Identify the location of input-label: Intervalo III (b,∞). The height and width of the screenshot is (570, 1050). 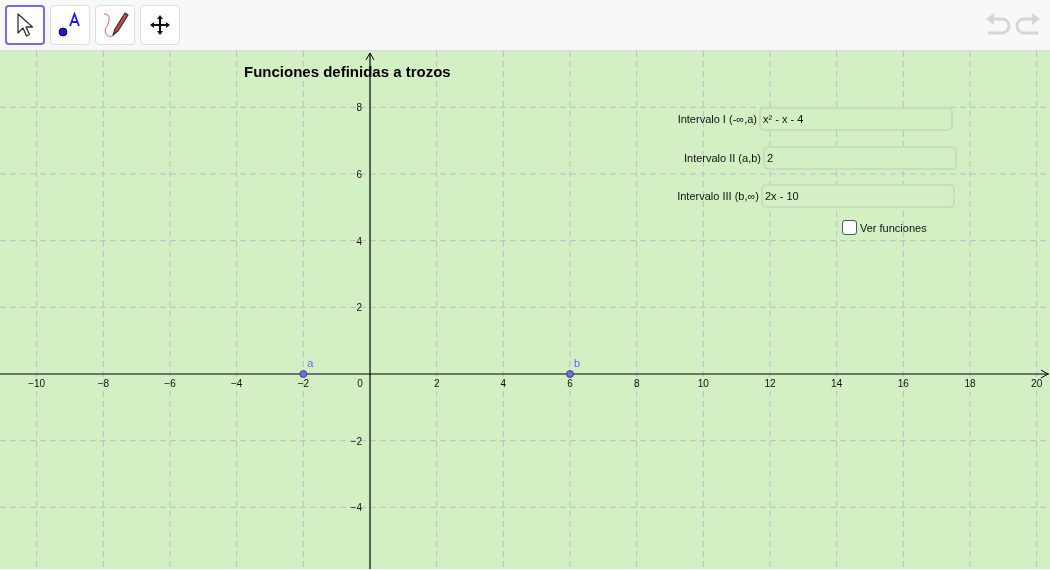
(718, 196).